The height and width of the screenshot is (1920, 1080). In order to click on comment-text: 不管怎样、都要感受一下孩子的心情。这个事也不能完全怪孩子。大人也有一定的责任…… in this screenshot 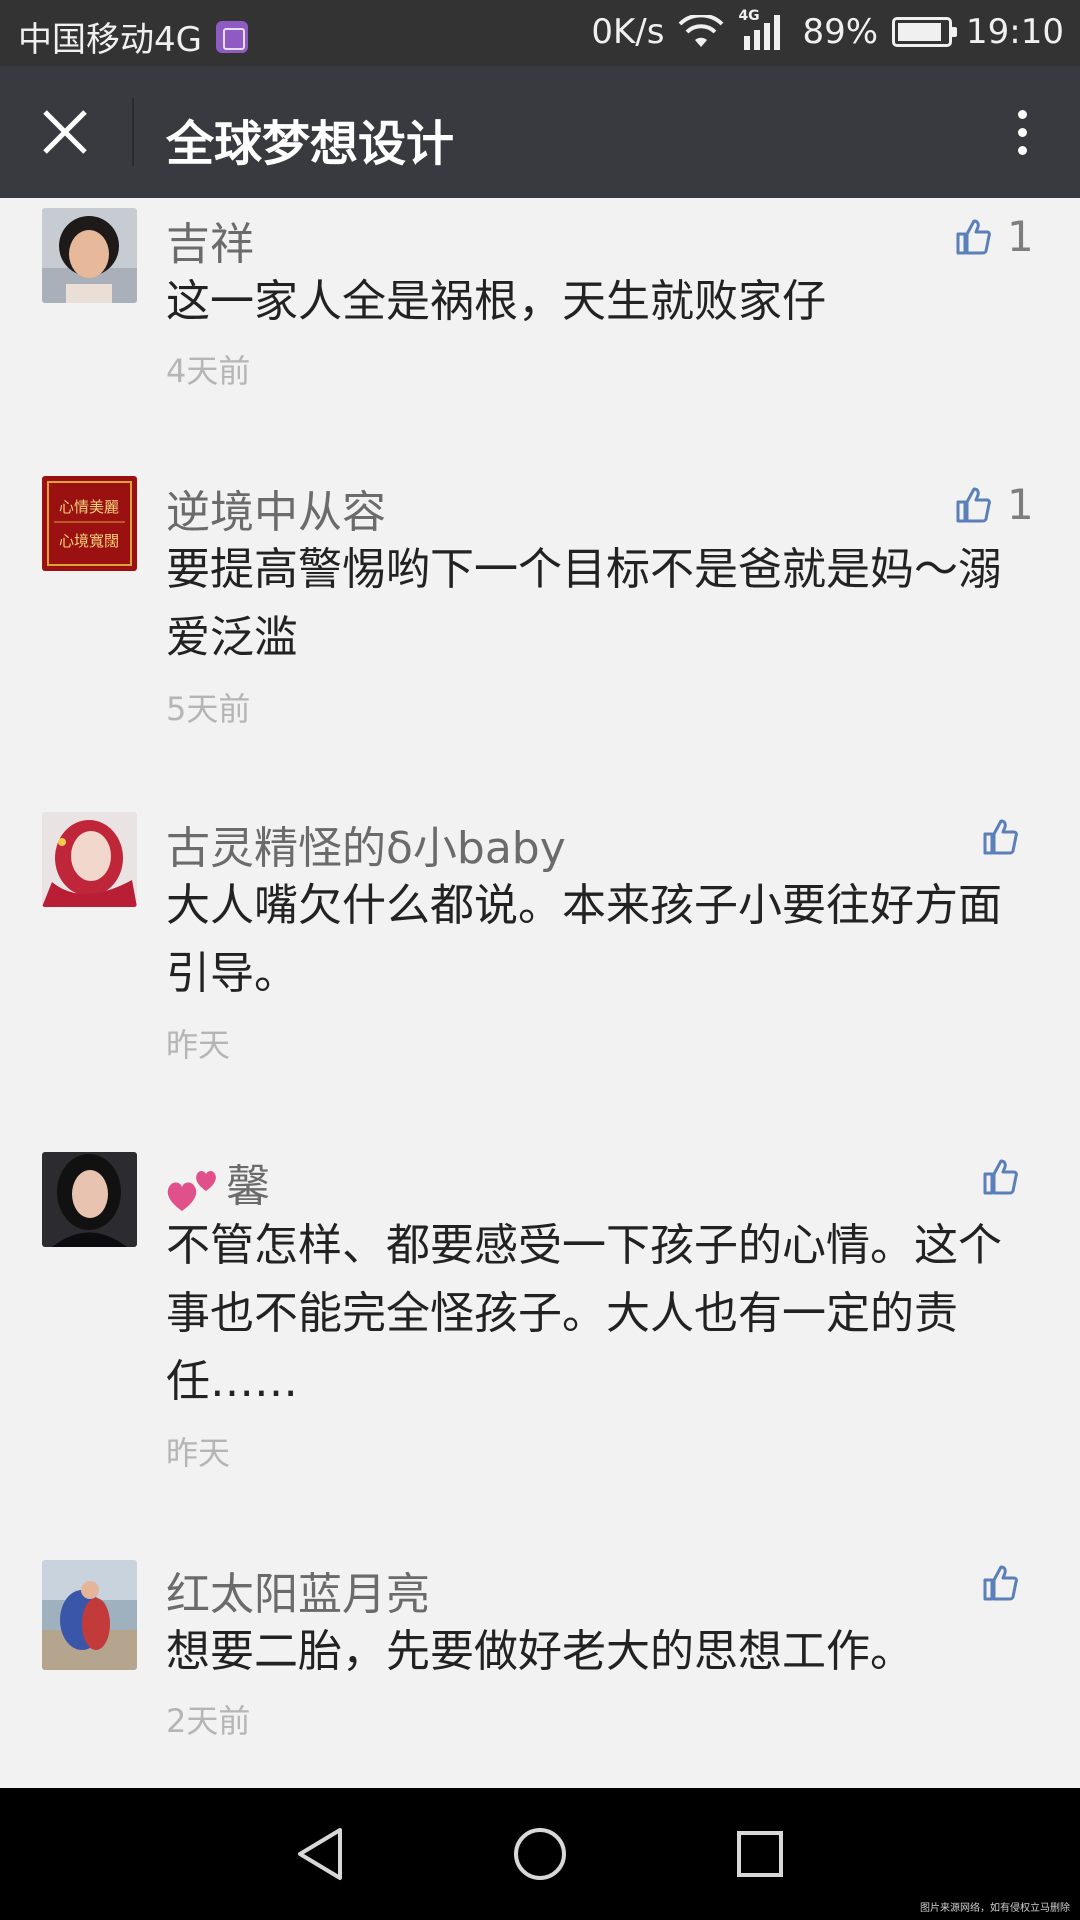, I will do `click(584, 1313)`.